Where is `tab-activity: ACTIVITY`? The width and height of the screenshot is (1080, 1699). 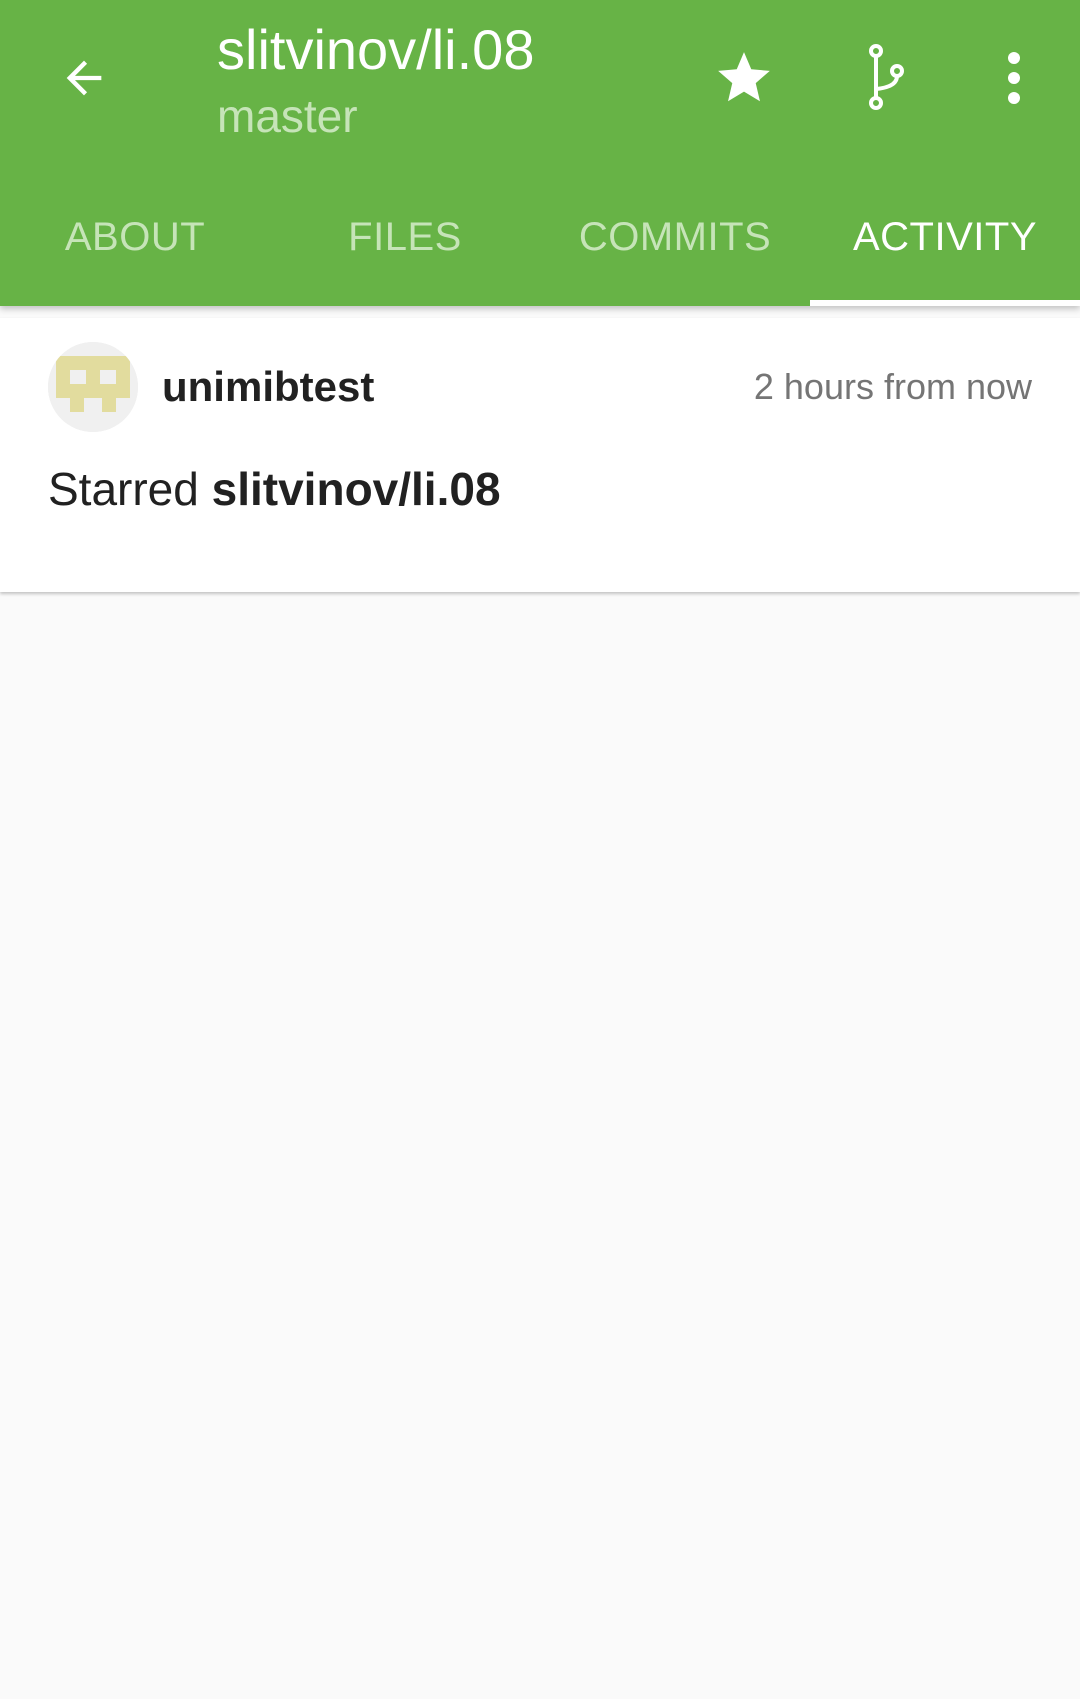 tab-activity: ACTIVITY is located at coordinates (945, 253).